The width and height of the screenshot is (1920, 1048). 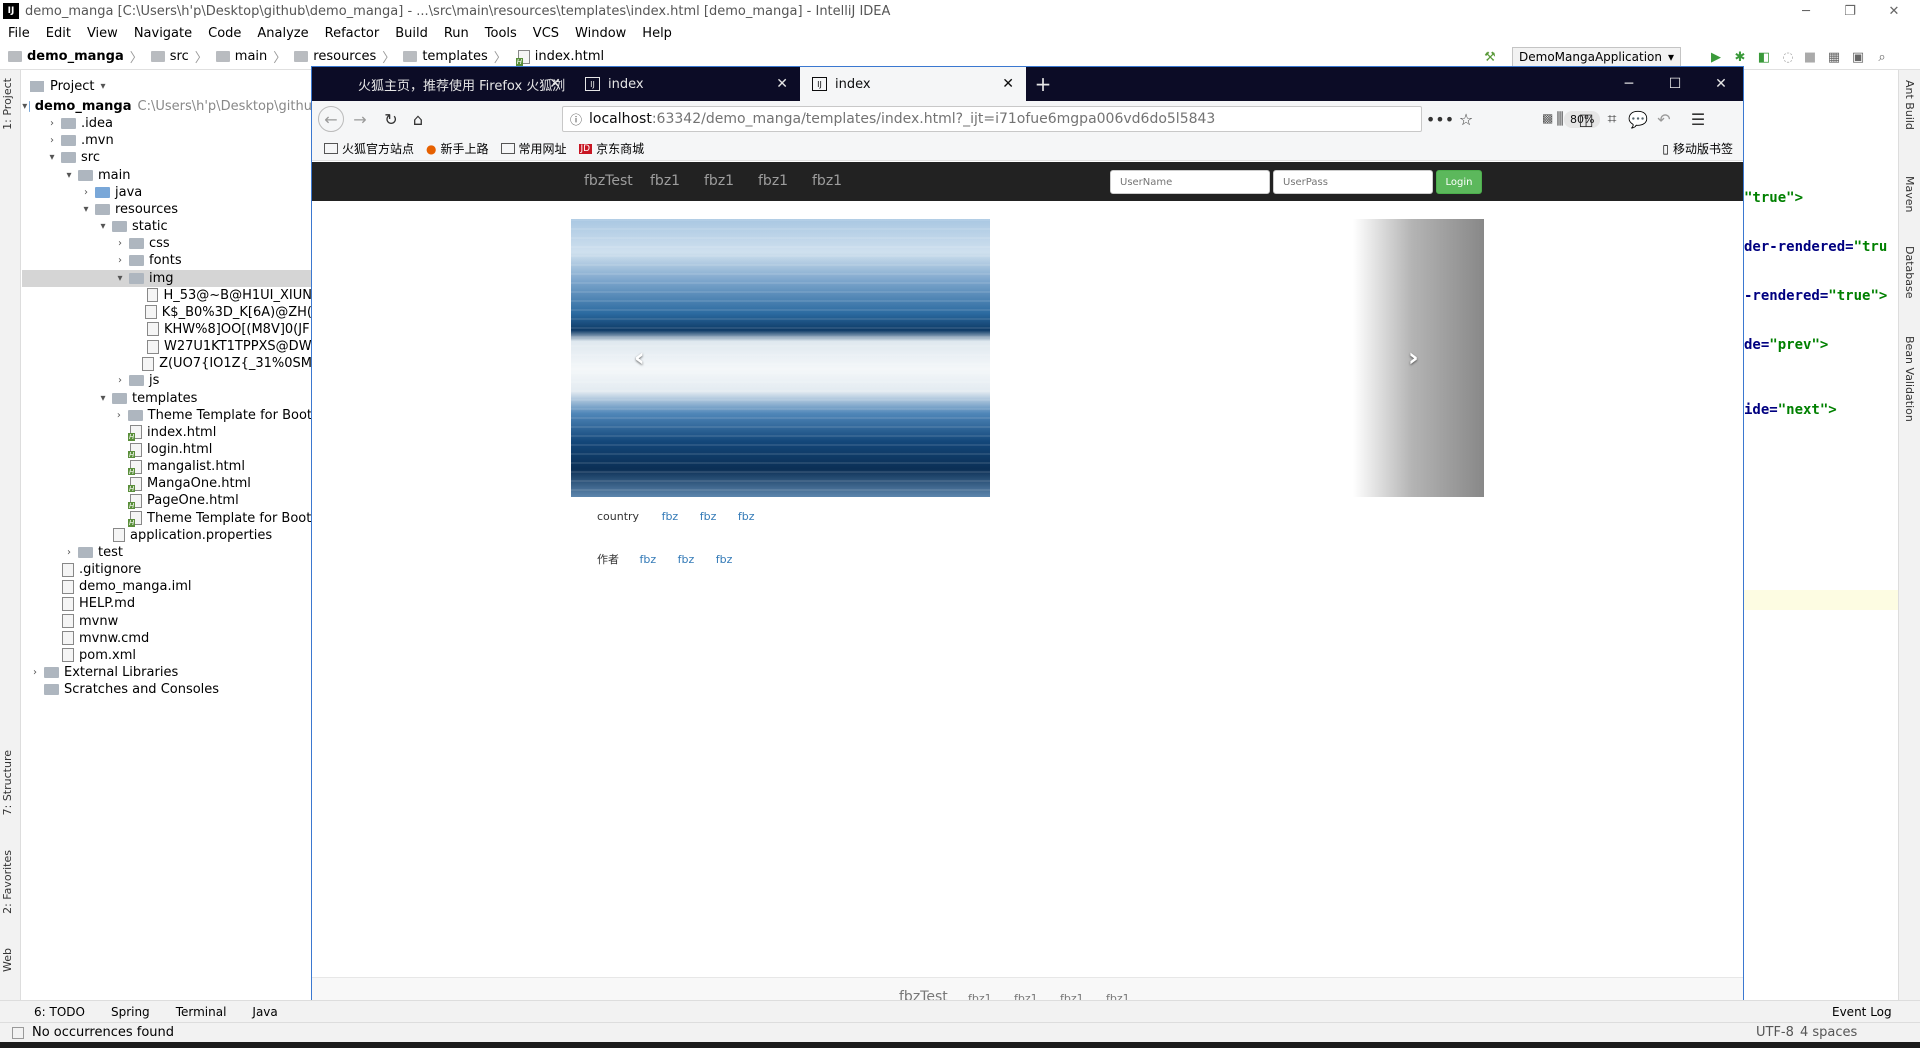 I want to click on forward-icon: →, so click(x=360, y=119).